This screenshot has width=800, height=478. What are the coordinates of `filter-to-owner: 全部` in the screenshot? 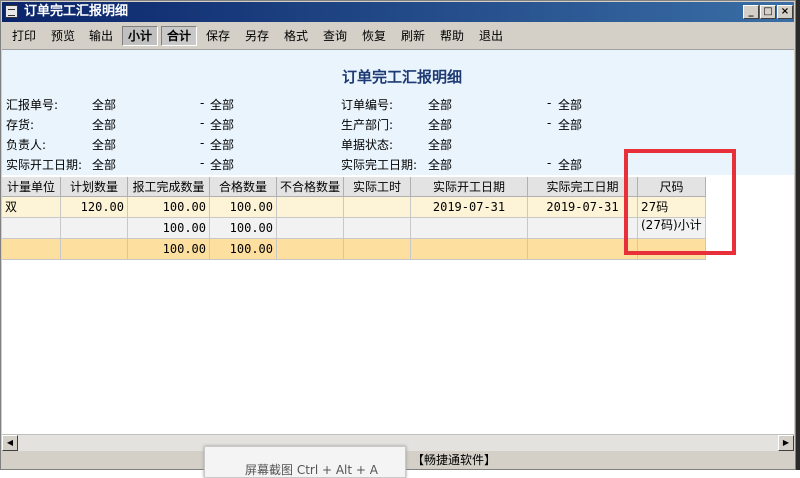 It's located at (222, 144).